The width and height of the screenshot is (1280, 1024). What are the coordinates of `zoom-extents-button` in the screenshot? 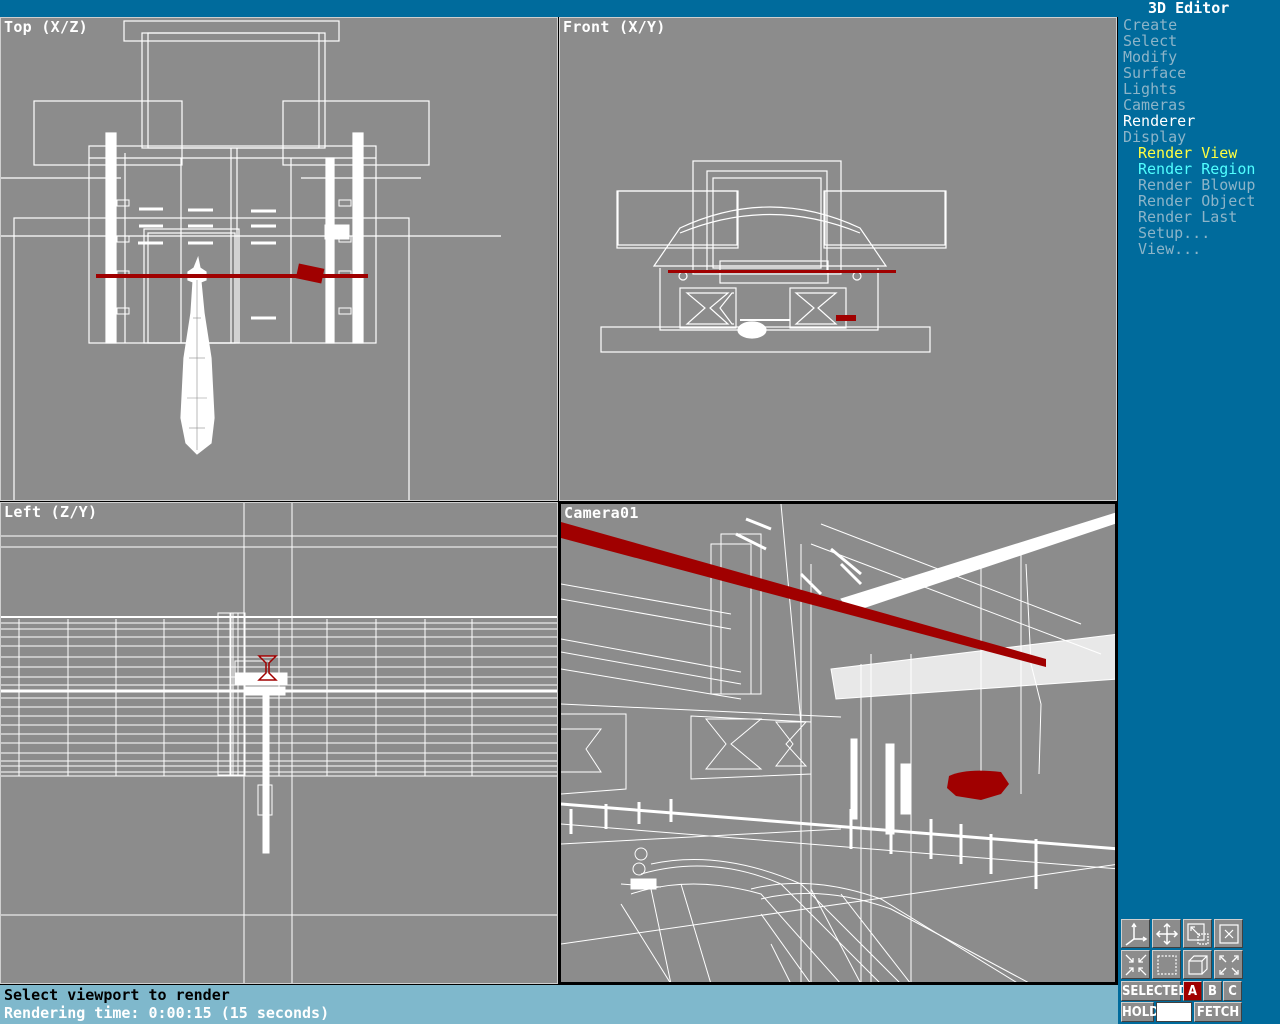 It's located at (1228, 933).